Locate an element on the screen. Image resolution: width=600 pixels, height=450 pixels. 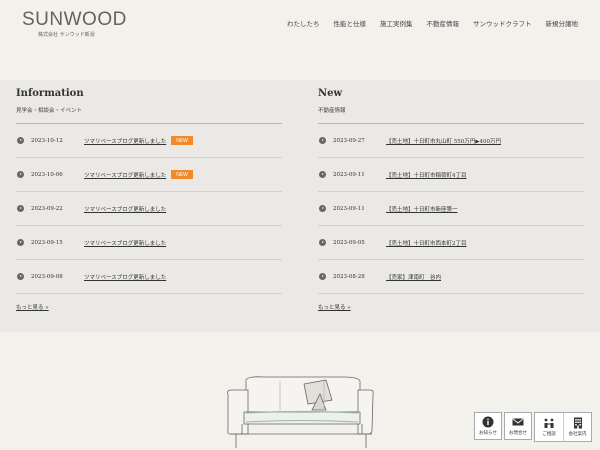
contact-button-label: お問合せ is located at coordinates (518, 433).